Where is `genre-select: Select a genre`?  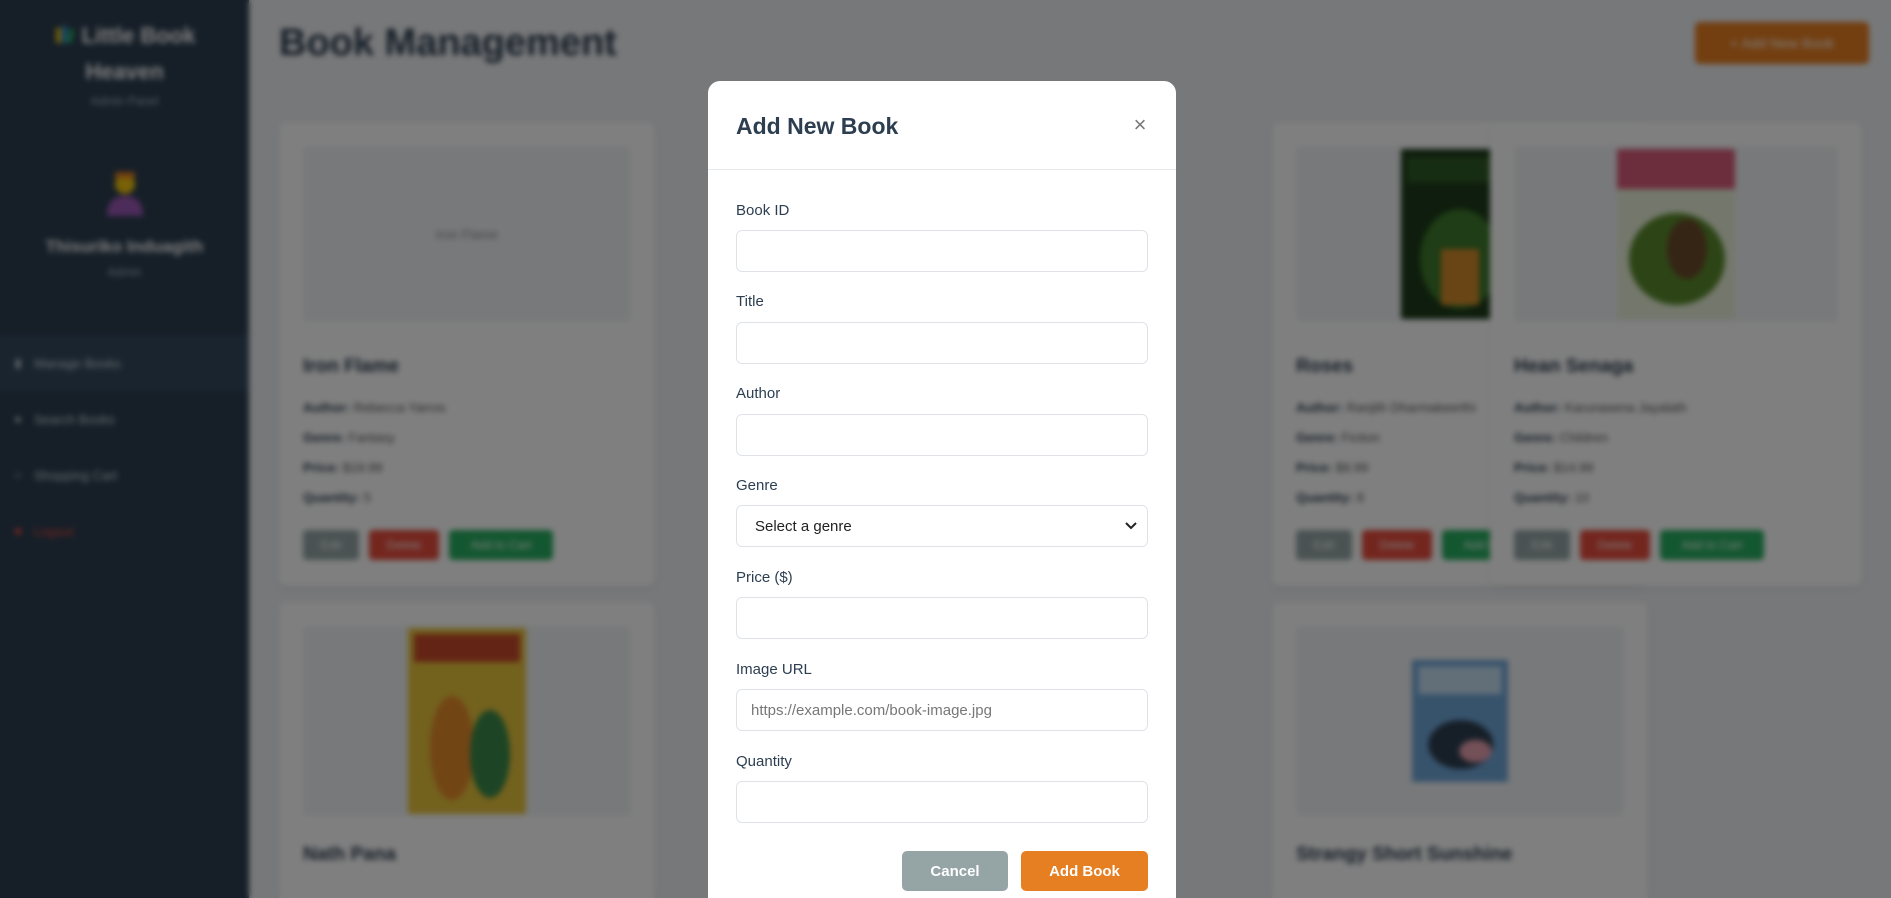
genre-select: Select a genre is located at coordinates (942, 526).